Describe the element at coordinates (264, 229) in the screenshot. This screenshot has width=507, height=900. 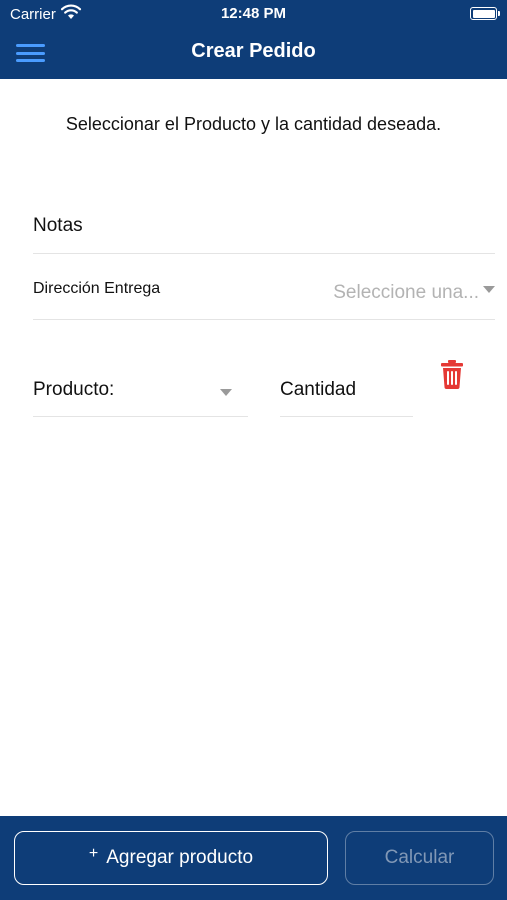
I see `notes-input: Notas` at that location.